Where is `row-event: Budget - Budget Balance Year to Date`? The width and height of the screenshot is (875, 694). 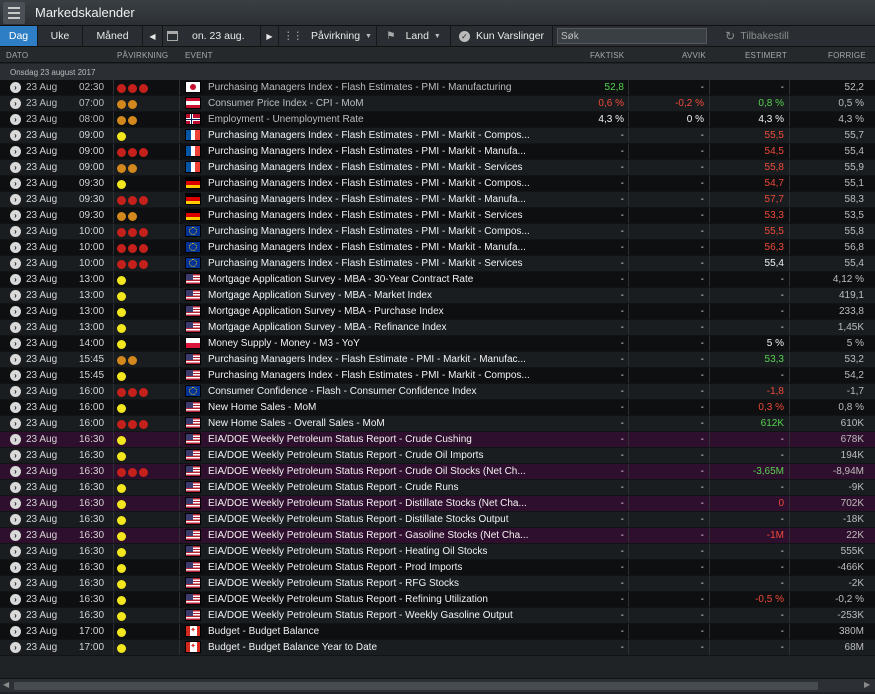 row-event: Budget - Budget Balance Year to Date is located at coordinates (398, 647).